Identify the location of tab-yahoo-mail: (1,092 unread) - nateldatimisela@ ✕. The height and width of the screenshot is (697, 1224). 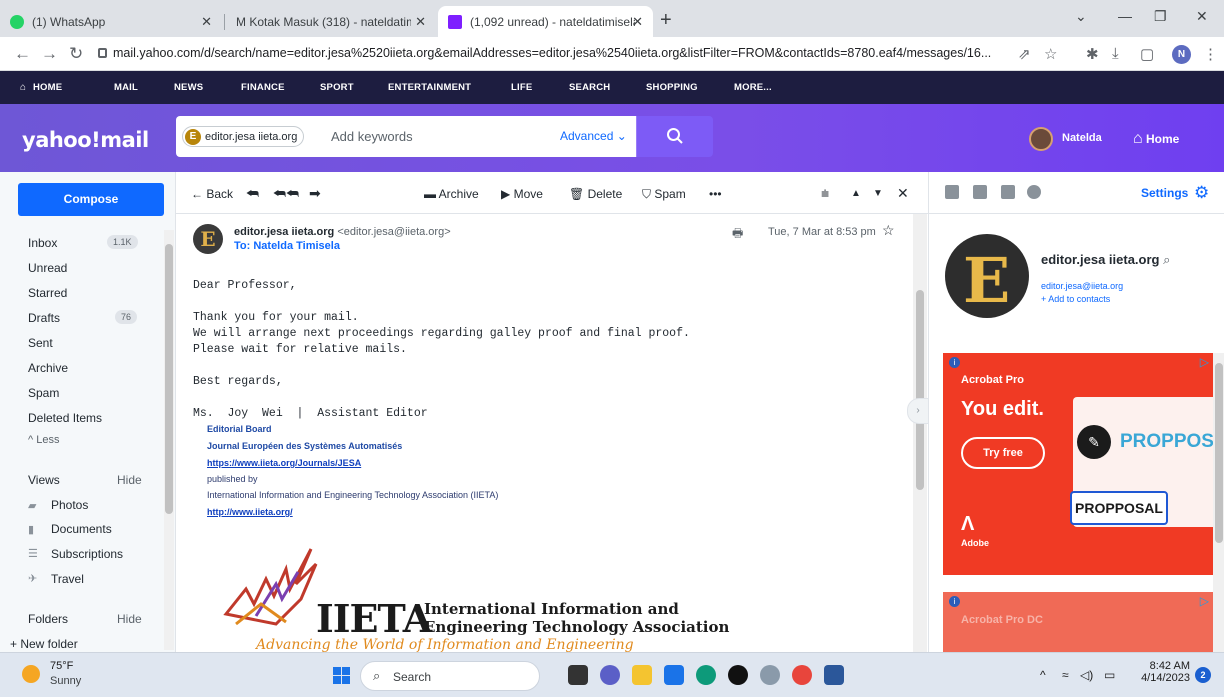
(545, 21).